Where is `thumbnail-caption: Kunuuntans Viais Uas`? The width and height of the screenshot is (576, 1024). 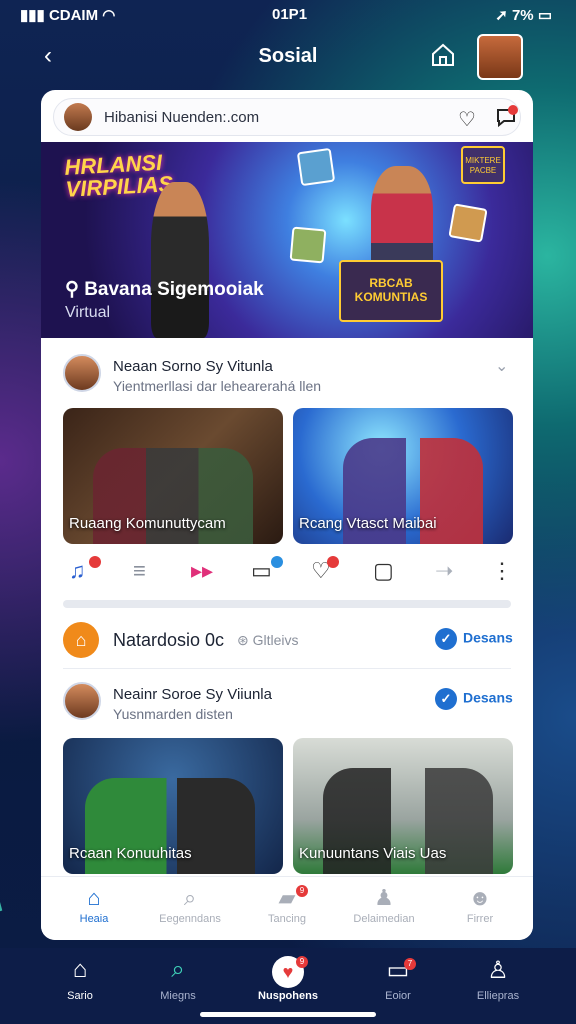
thumbnail-caption: Kunuuntans Viais Uas is located at coordinates (373, 853).